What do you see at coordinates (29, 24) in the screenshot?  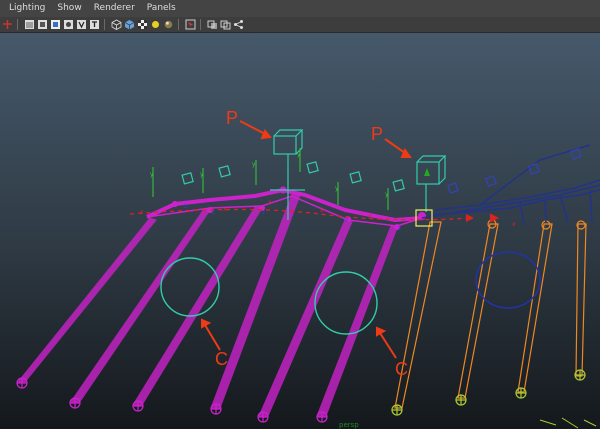 I see `wireframe-icon` at bounding box center [29, 24].